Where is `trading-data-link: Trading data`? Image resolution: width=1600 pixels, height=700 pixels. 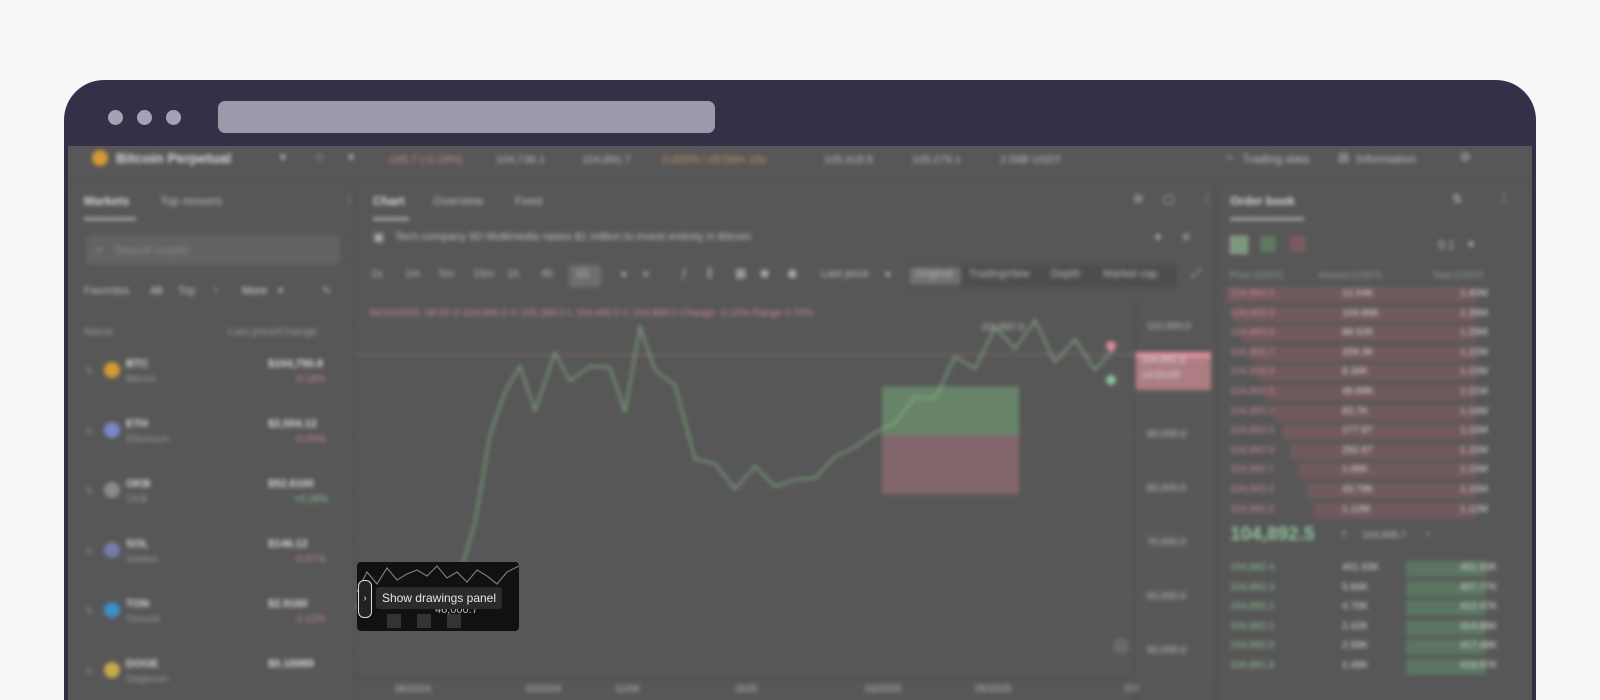 trading-data-link: Trading data is located at coordinates (1275, 159).